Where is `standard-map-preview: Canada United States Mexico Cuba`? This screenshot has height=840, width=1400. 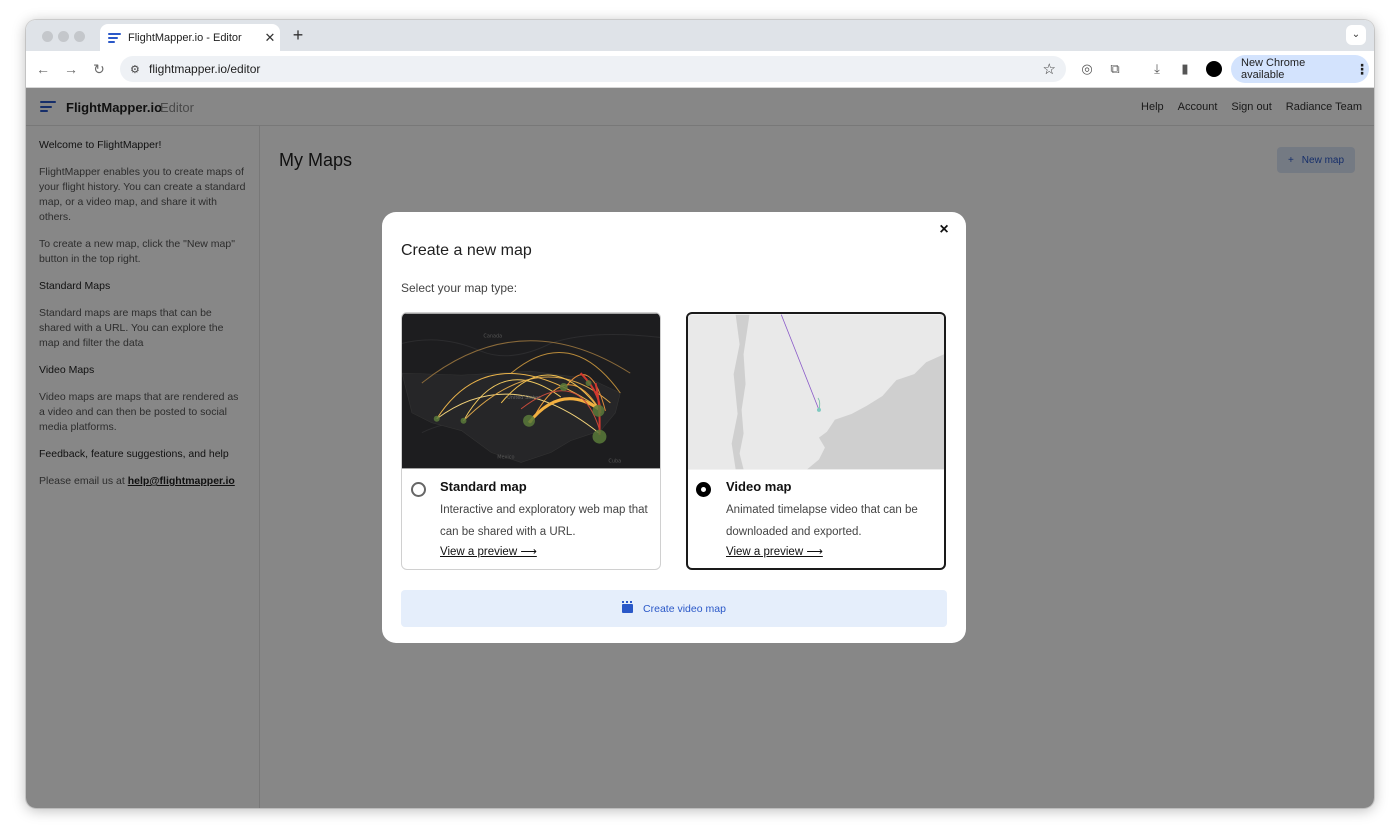 standard-map-preview: Canada United States Mexico Cuba is located at coordinates (531, 391).